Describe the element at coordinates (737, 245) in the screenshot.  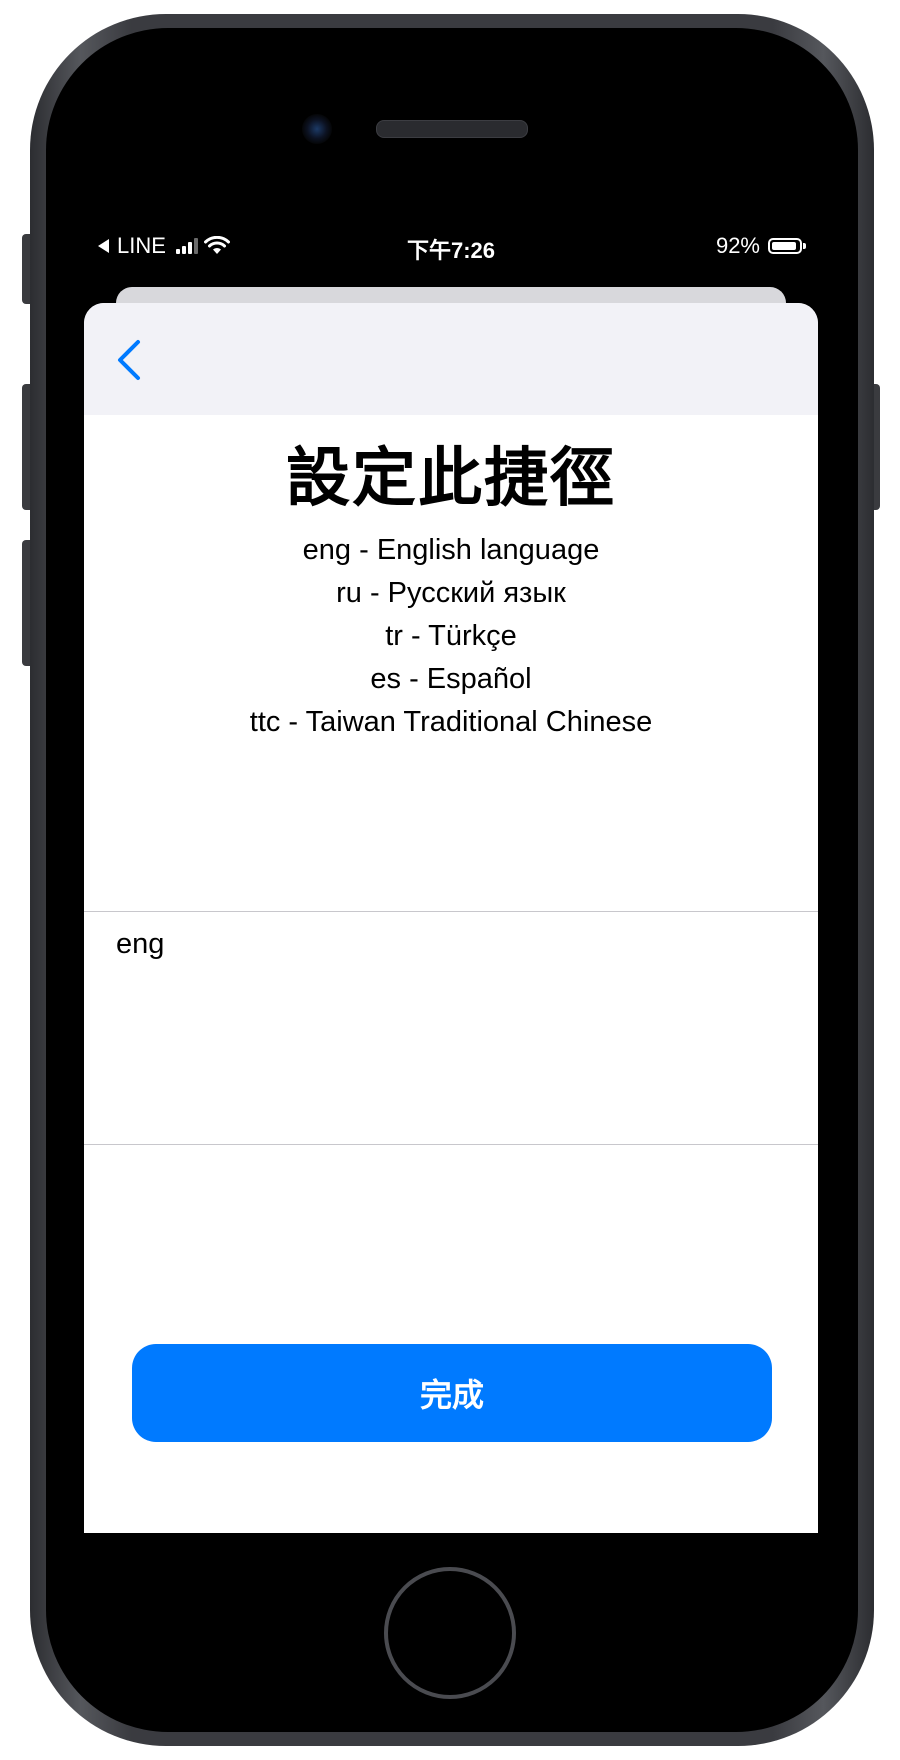
I see `battery-percent: 92%` at that location.